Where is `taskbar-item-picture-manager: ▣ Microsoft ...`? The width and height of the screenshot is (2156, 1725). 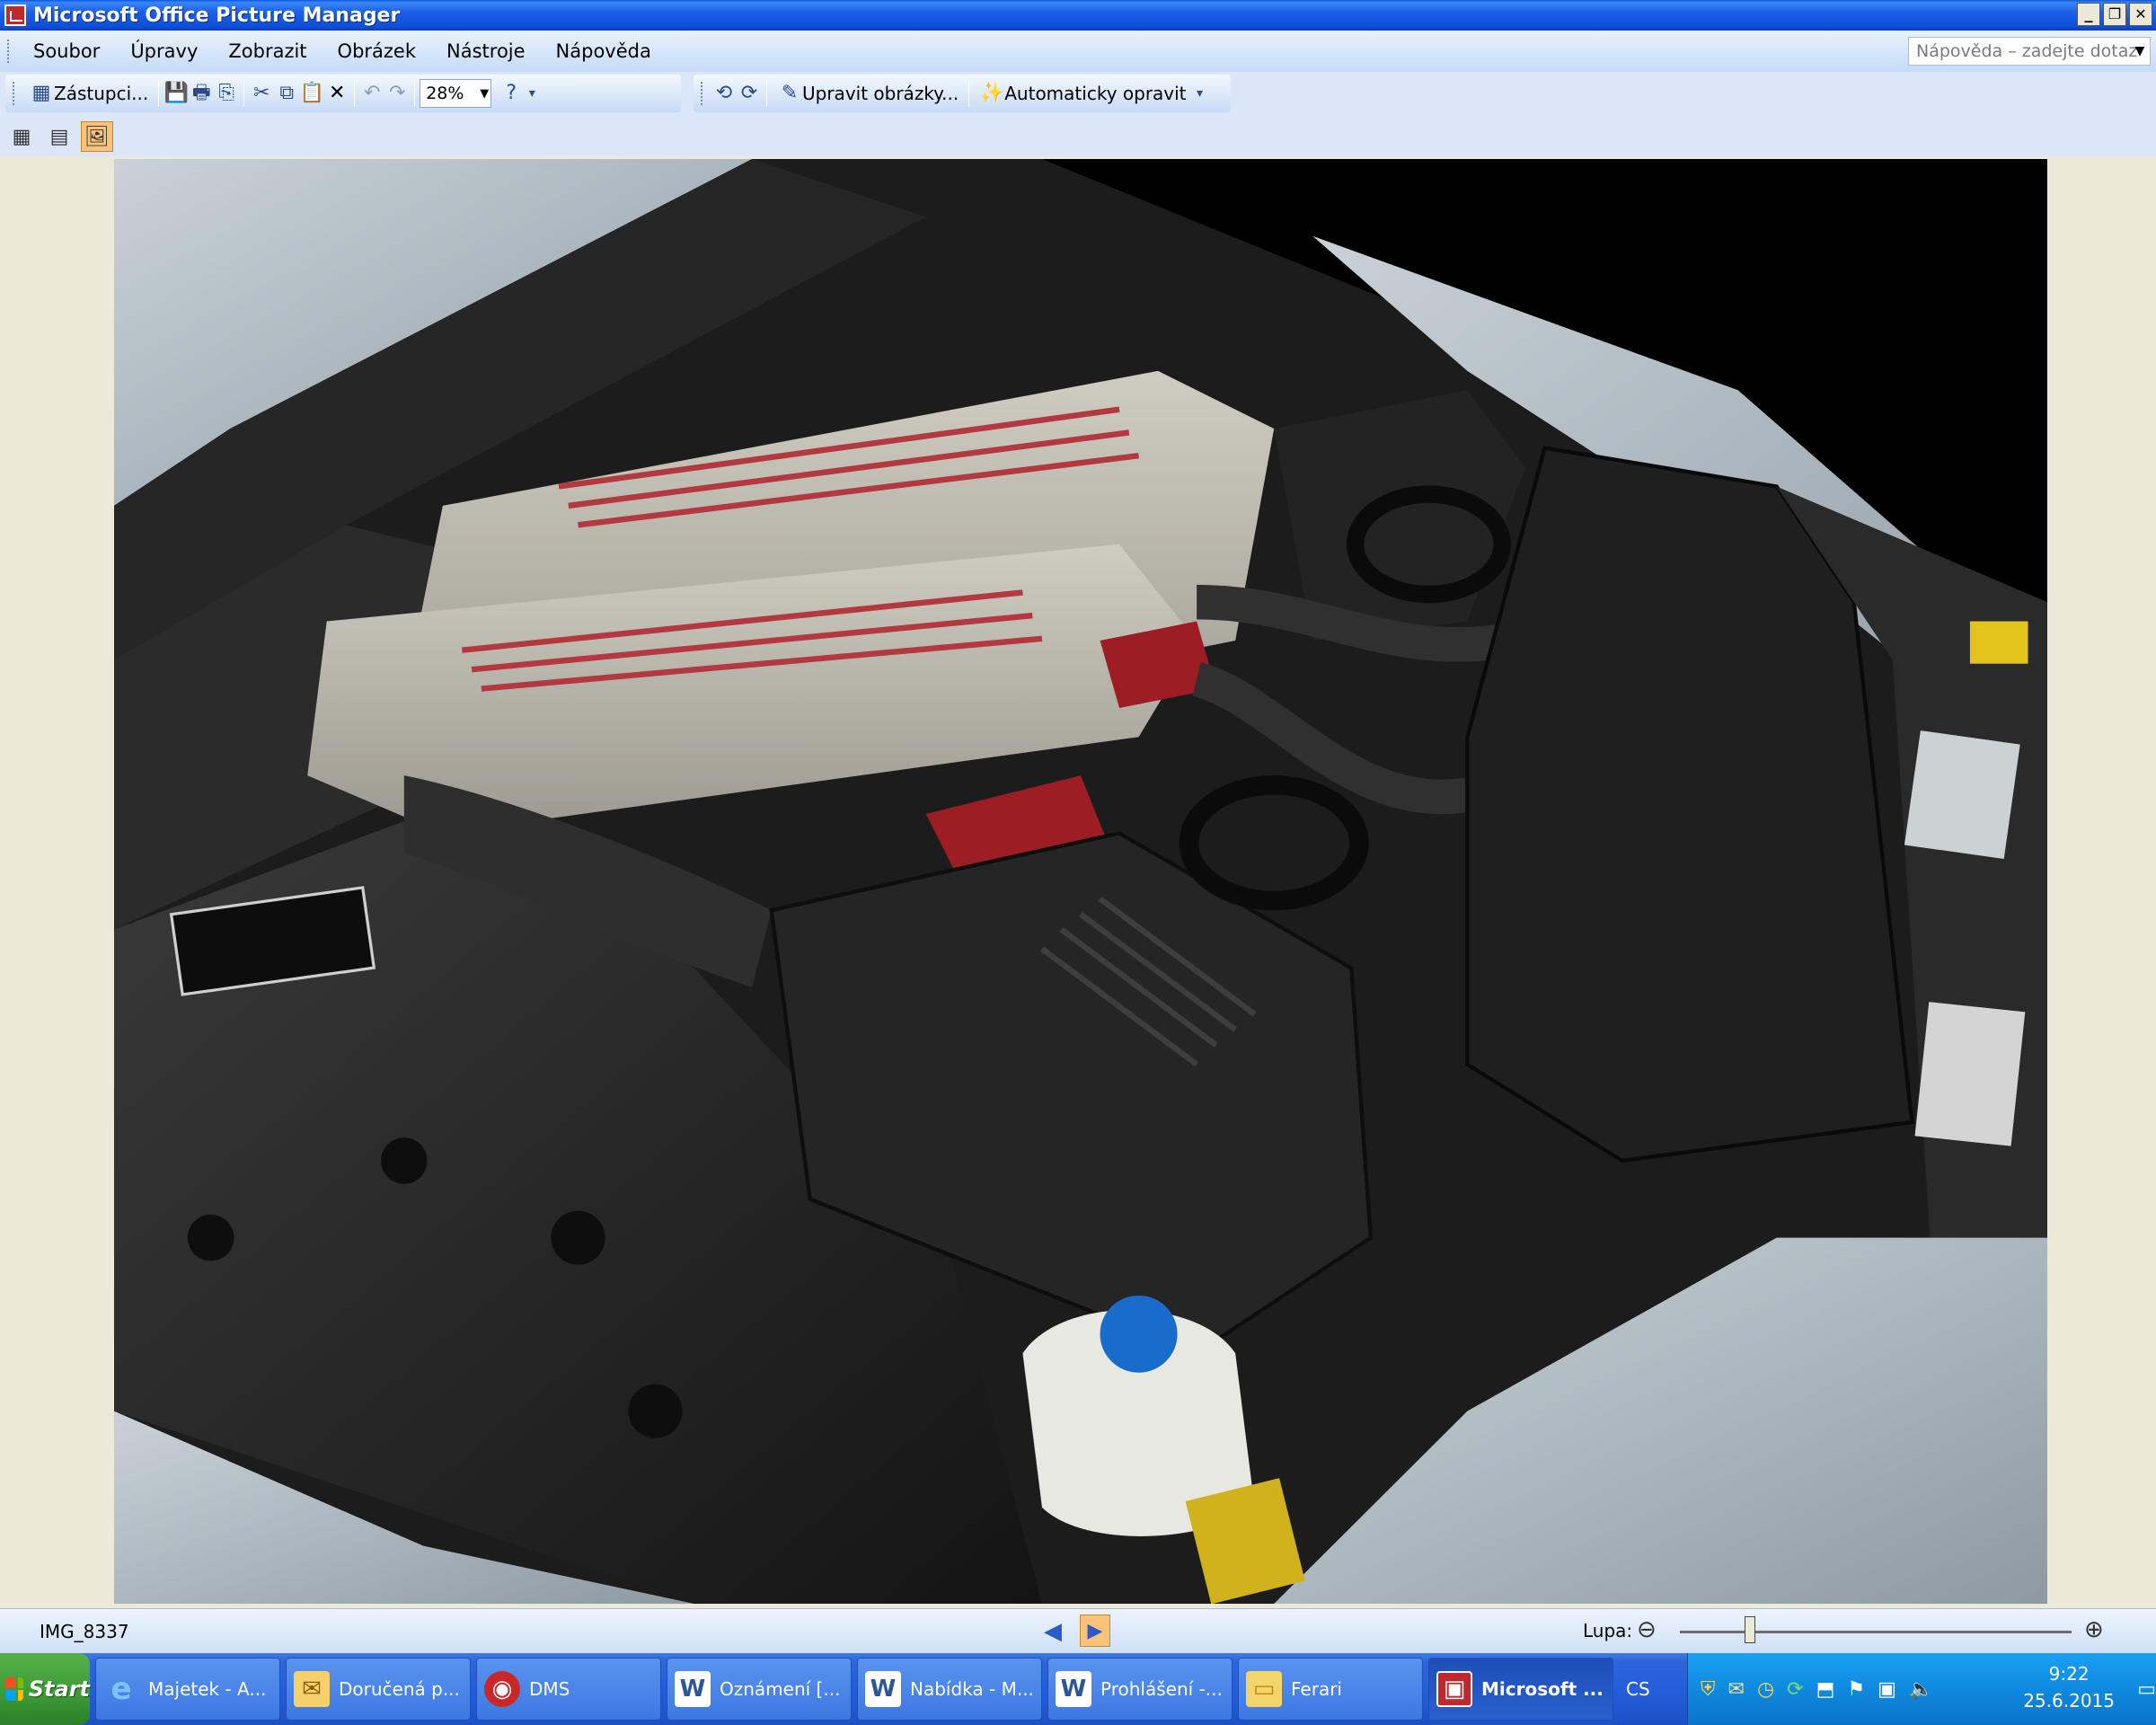
taskbar-item-picture-manager: ▣ Microsoft ... is located at coordinates (1520, 1689).